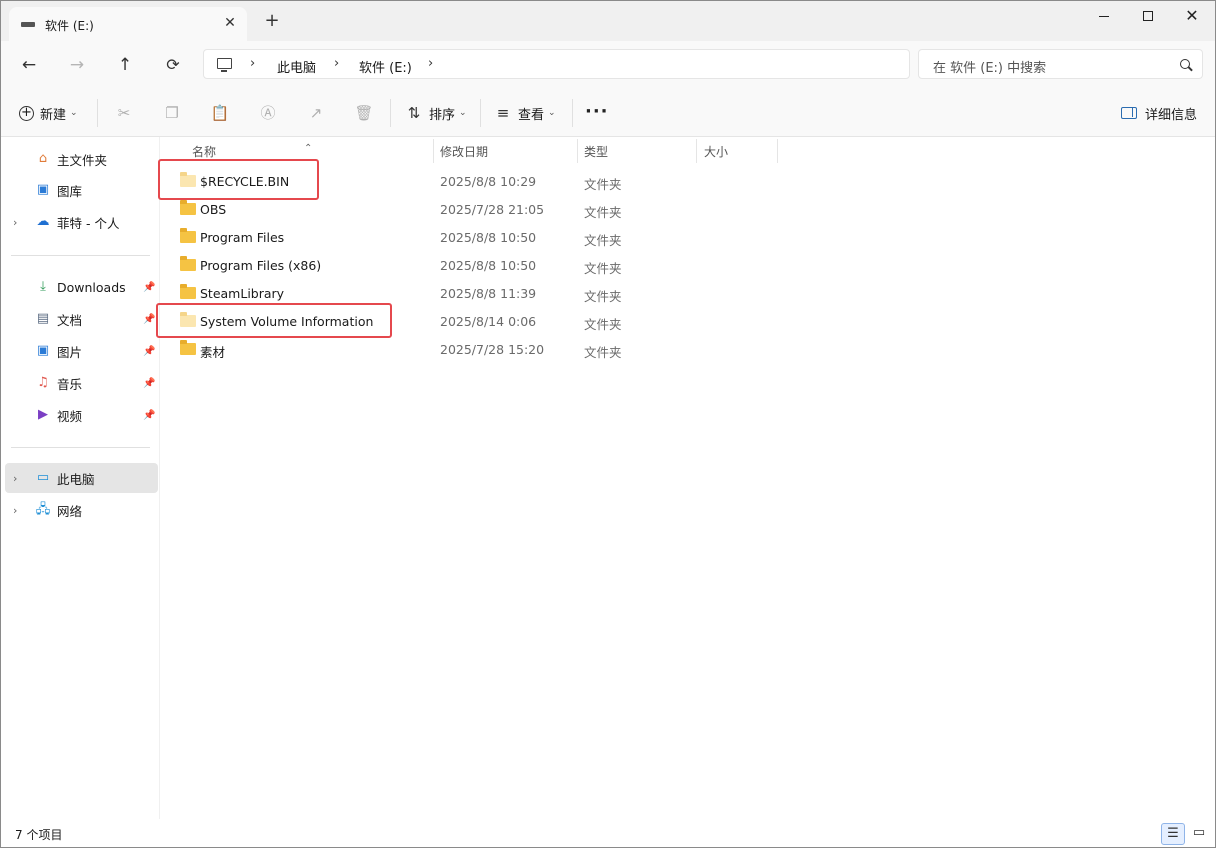  I want to click on cut-icon: ✂, so click(124, 113).